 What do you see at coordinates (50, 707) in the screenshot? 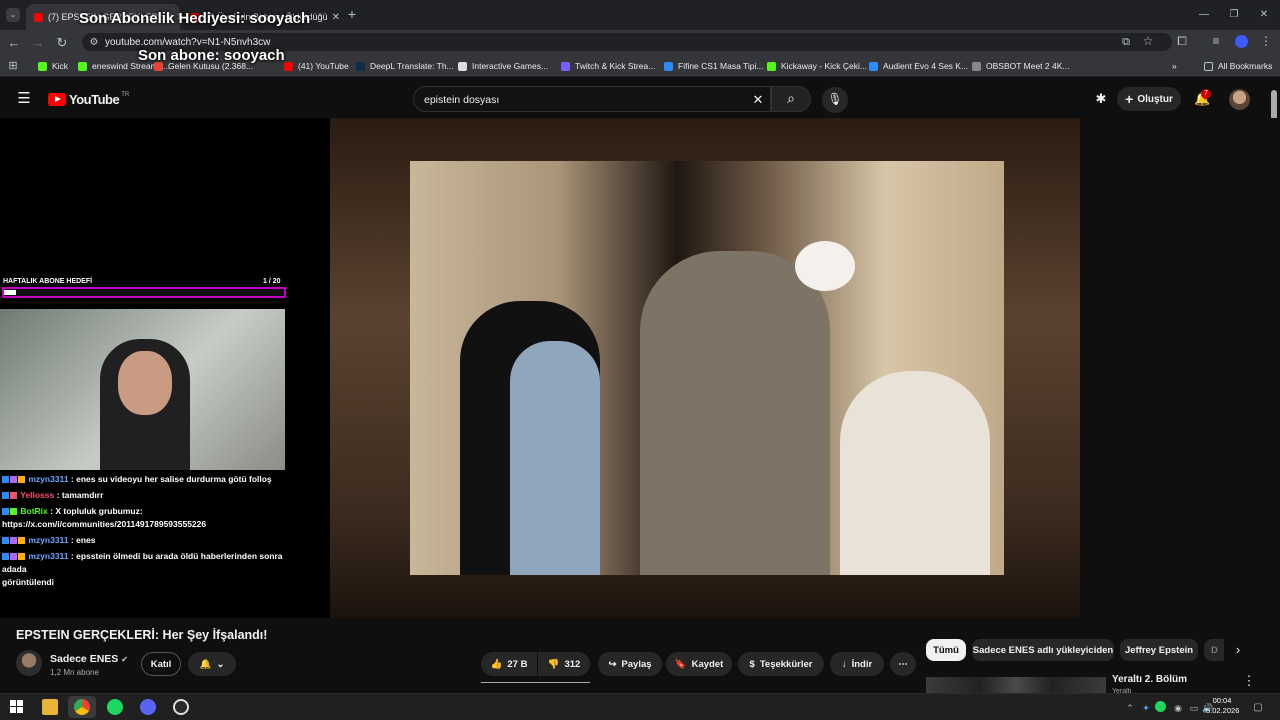
I see `file-explorer-icon` at bounding box center [50, 707].